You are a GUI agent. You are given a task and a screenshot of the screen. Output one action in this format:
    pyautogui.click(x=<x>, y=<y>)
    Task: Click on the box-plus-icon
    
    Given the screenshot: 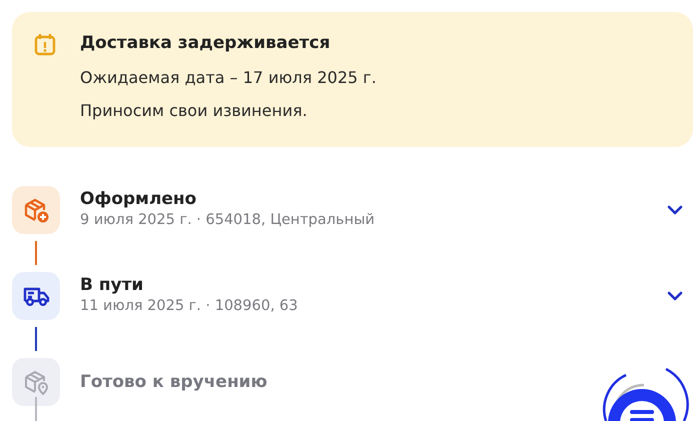 What is the action you would take?
    pyautogui.click(x=36, y=210)
    